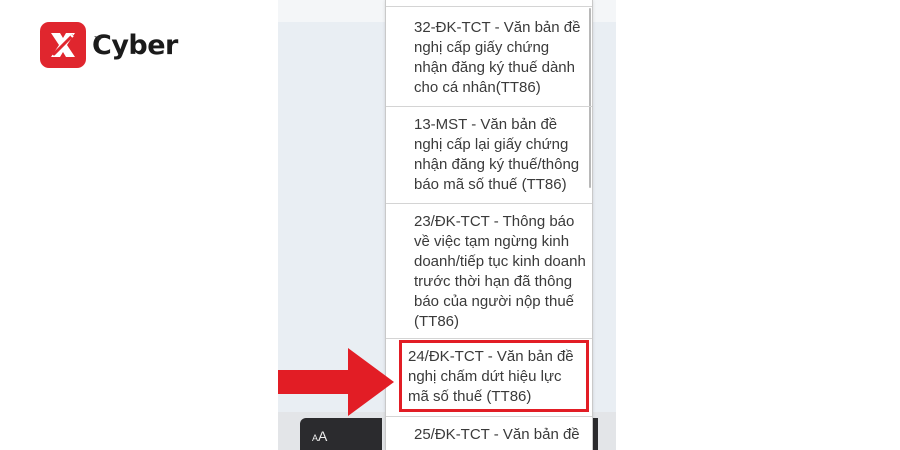  I want to click on text-size-button: AA, so click(341, 434).